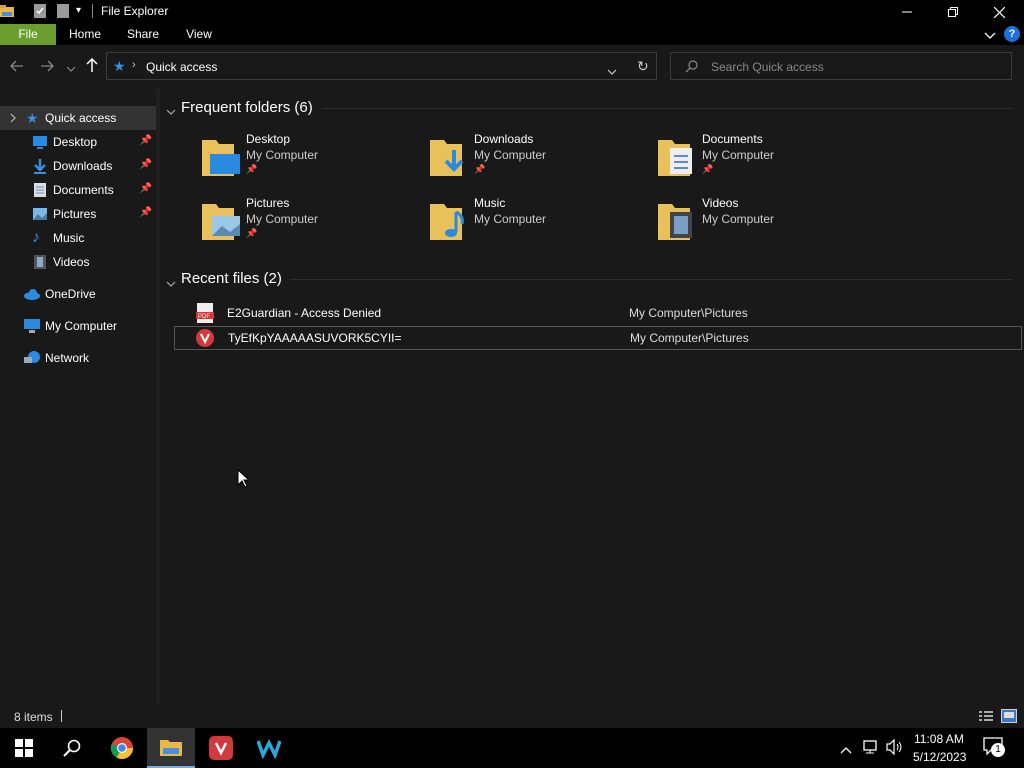 Image resolution: width=1024 pixels, height=768 pixels. Describe the element at coordinates (315, 338) in the screenshot. I see `file-name: TyEfKpYAAAAASUVORK5CYII=` at that location.